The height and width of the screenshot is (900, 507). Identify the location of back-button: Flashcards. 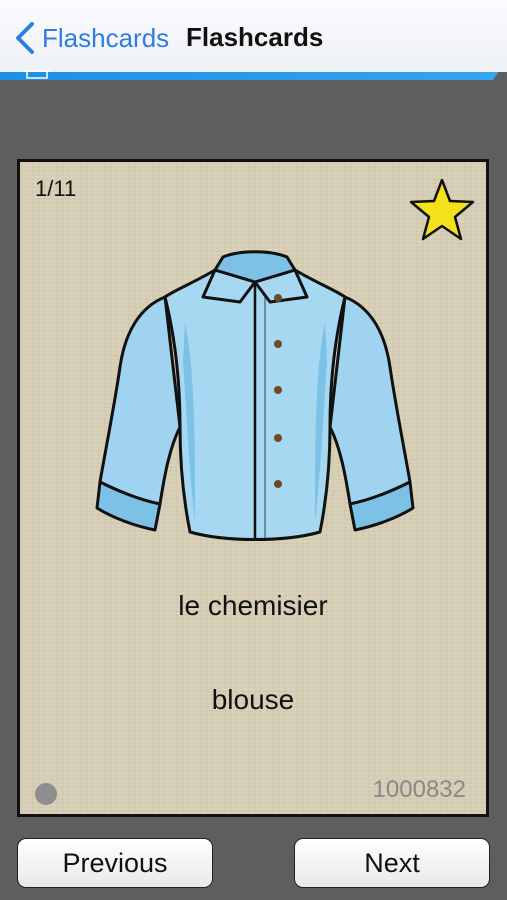
(90, 38).